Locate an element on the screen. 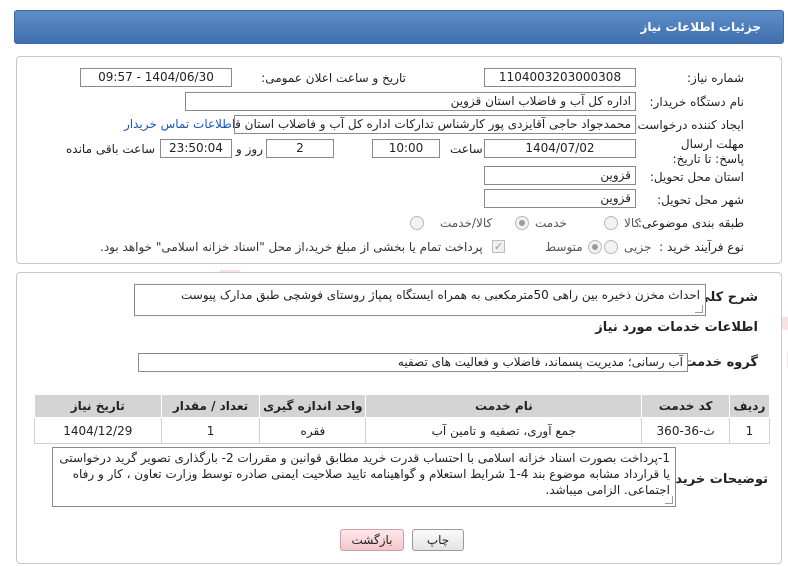 The width and height of the screenshot is (788, 566). treasury-checkbox: ✓ is located at coordinates (498, 246).